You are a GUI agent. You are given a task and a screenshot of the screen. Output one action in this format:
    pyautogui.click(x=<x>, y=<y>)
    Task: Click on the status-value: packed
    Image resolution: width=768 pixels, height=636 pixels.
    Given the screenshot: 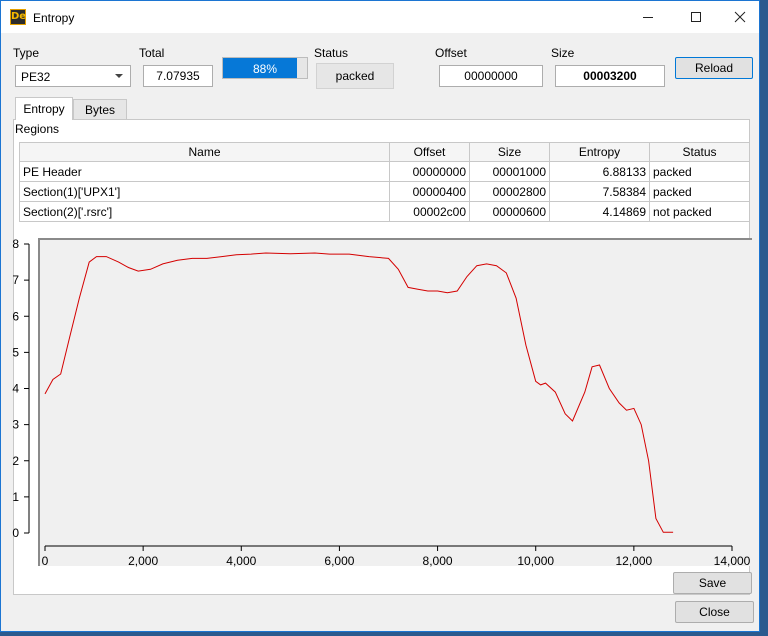 What is the action you would take?
    pyautogui.click(x=355, y=76)
    